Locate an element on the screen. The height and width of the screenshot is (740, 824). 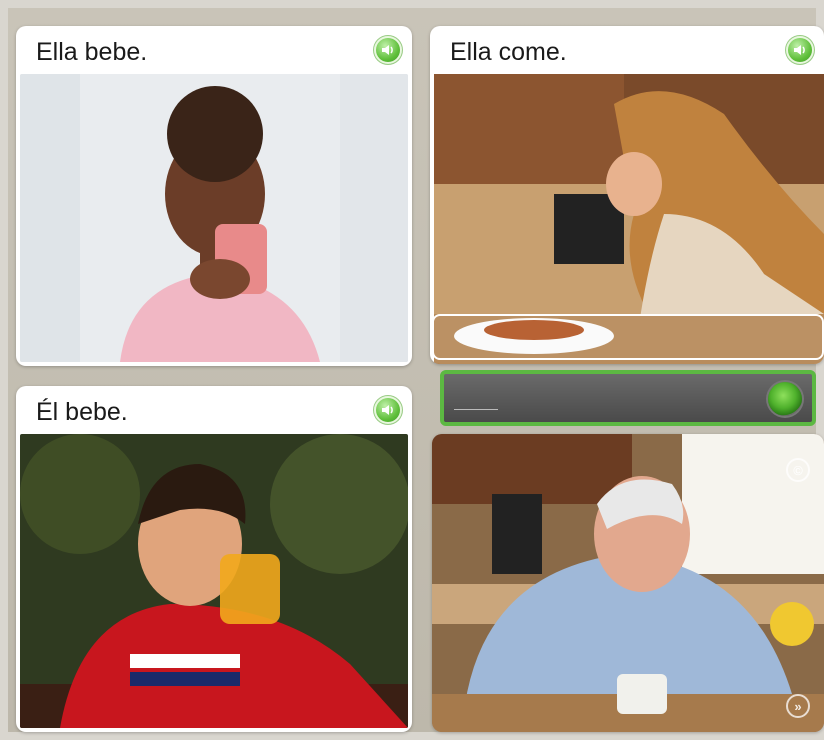
copyright-icon: © is located at coordinates (798, 470).